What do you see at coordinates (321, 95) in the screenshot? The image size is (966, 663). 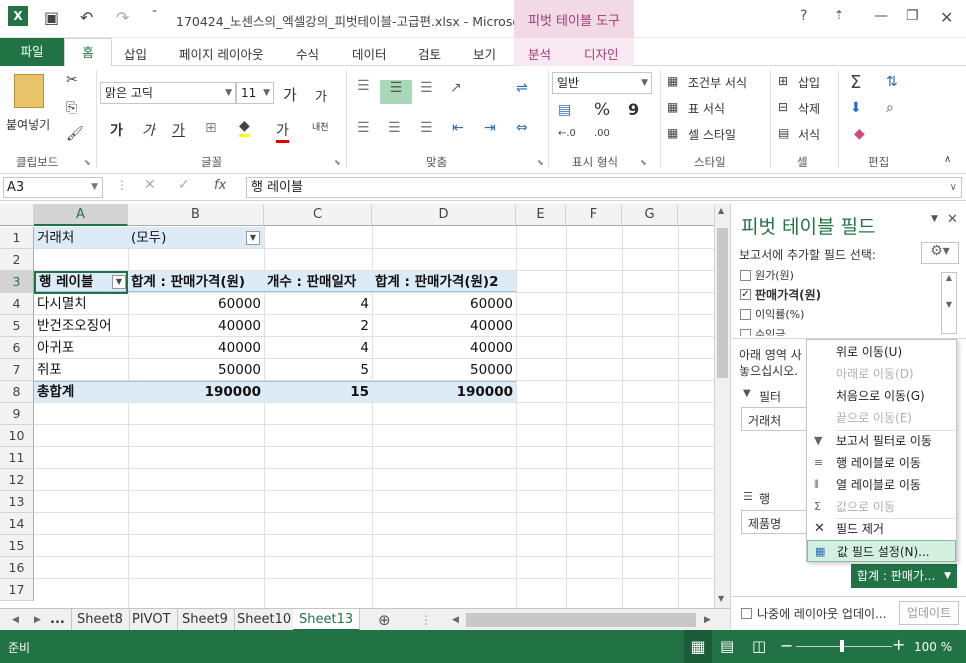 I see `shrink-font-button: 가` at bounding box center [321, 95].